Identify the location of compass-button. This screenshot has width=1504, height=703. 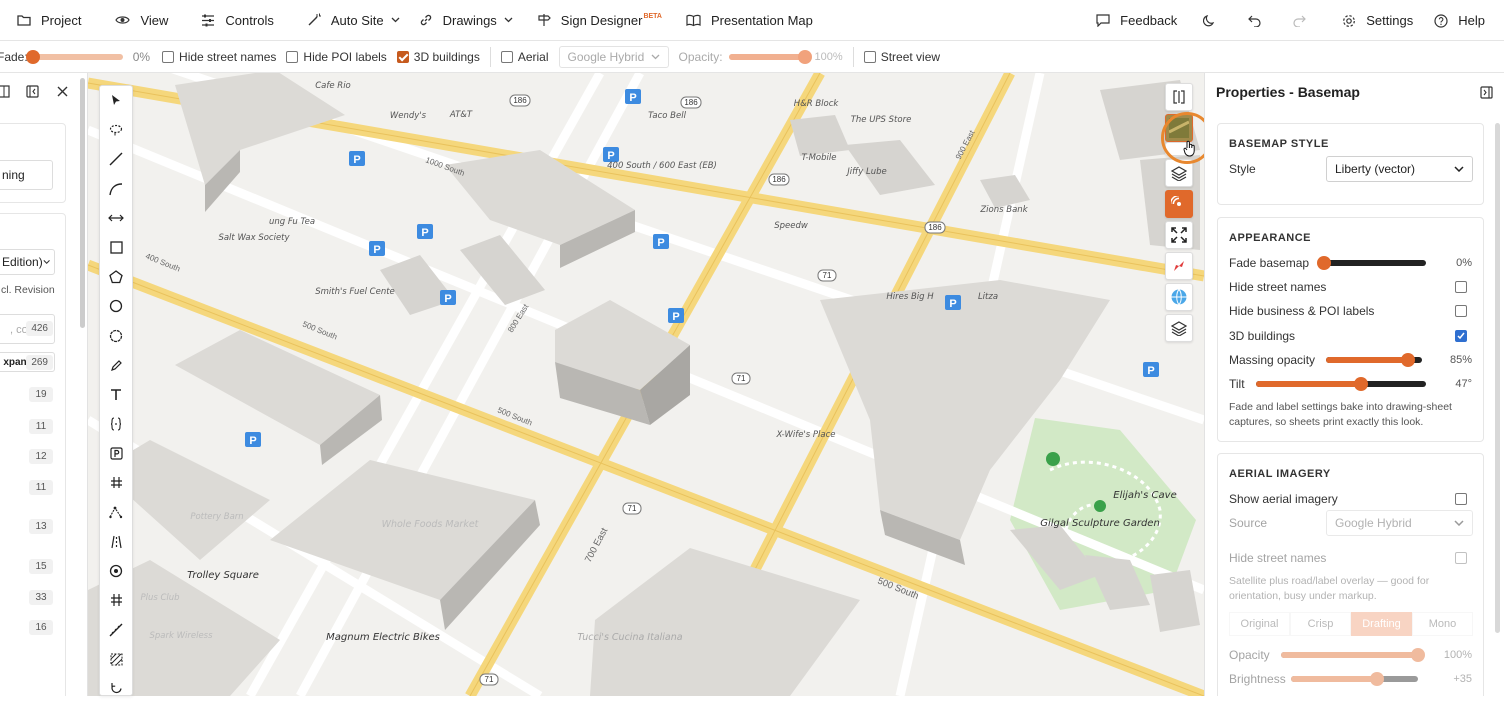
(1179, 266).